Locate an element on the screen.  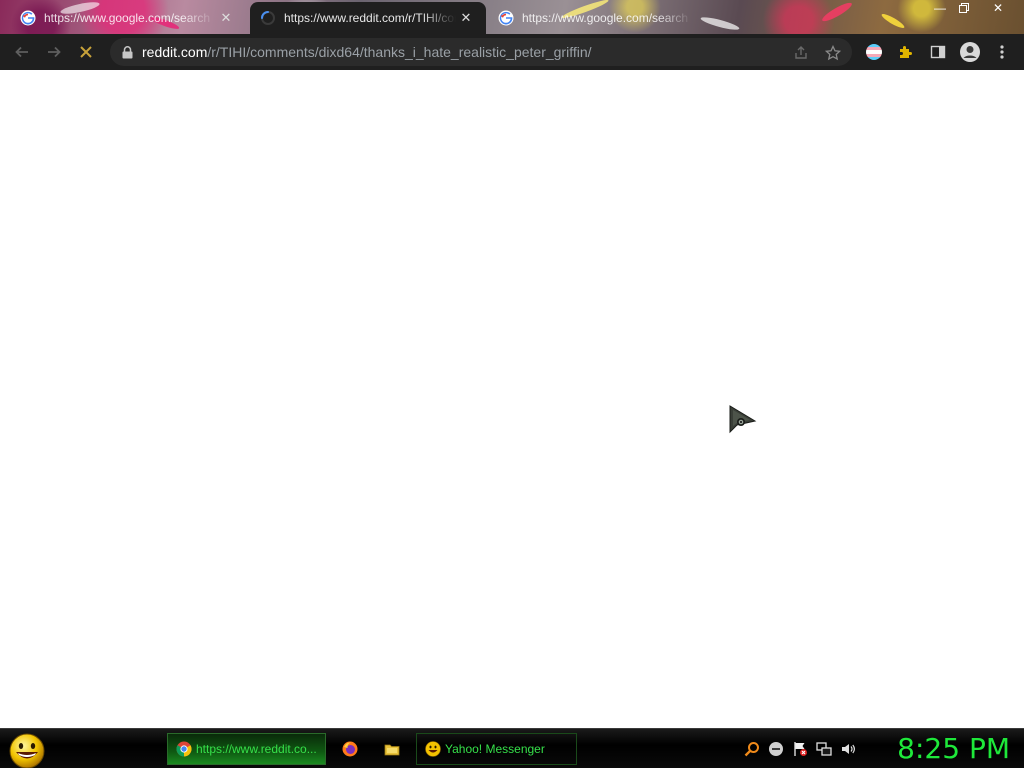
lock-icon is located at coordinates (127, 52).